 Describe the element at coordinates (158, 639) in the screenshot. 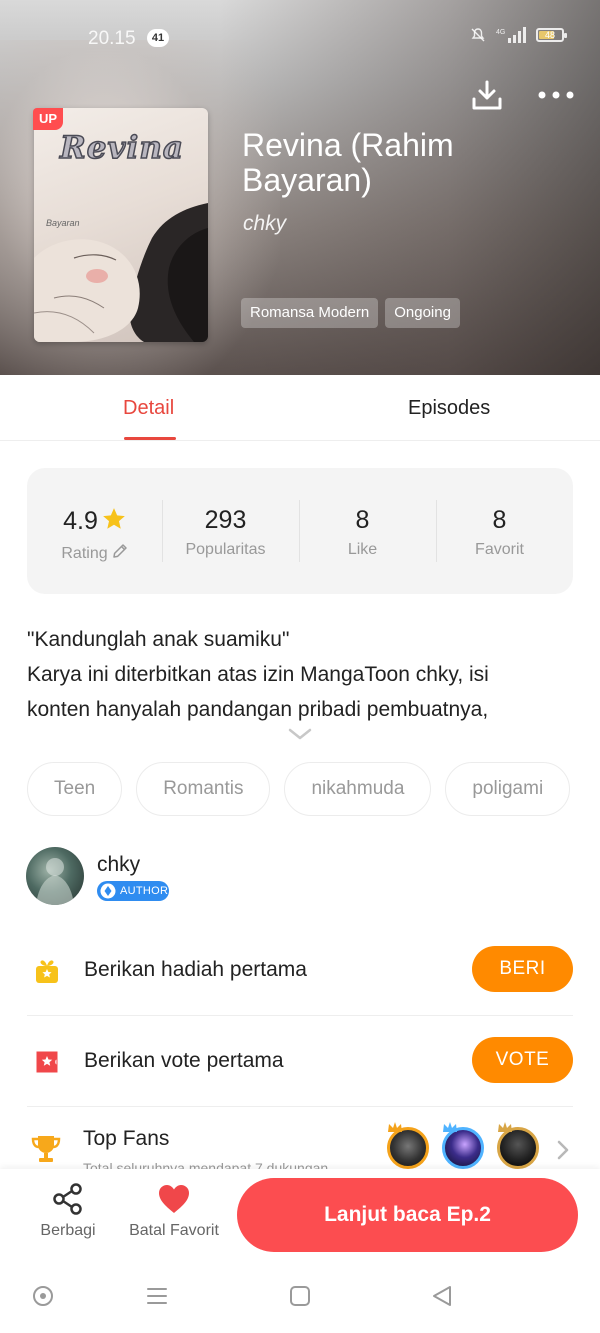

I see `description-line: "Kandunglah anak suamiku"` at that location.